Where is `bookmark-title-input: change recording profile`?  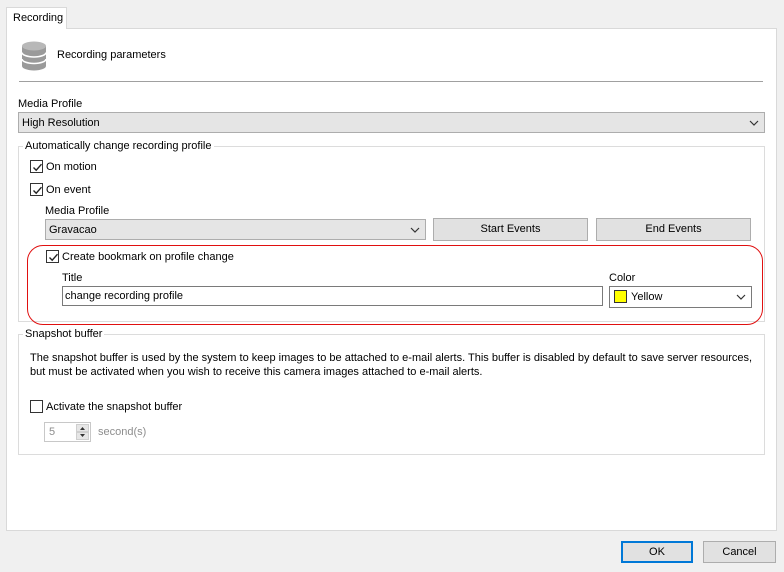
bookmark-title-input: change recording profile is located at coordinates (332, 296).